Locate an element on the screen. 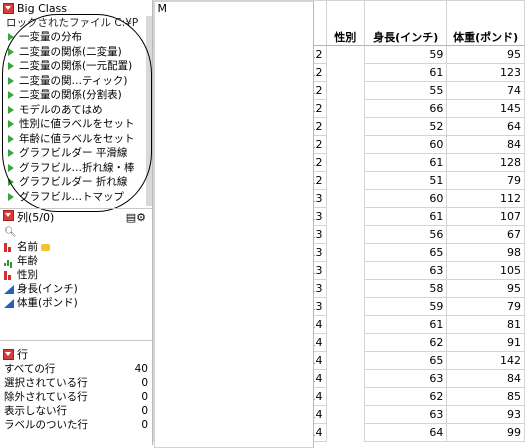 This screenshot has height=448, width=525. continuous-column-icon is located at coordinates (9, 289).